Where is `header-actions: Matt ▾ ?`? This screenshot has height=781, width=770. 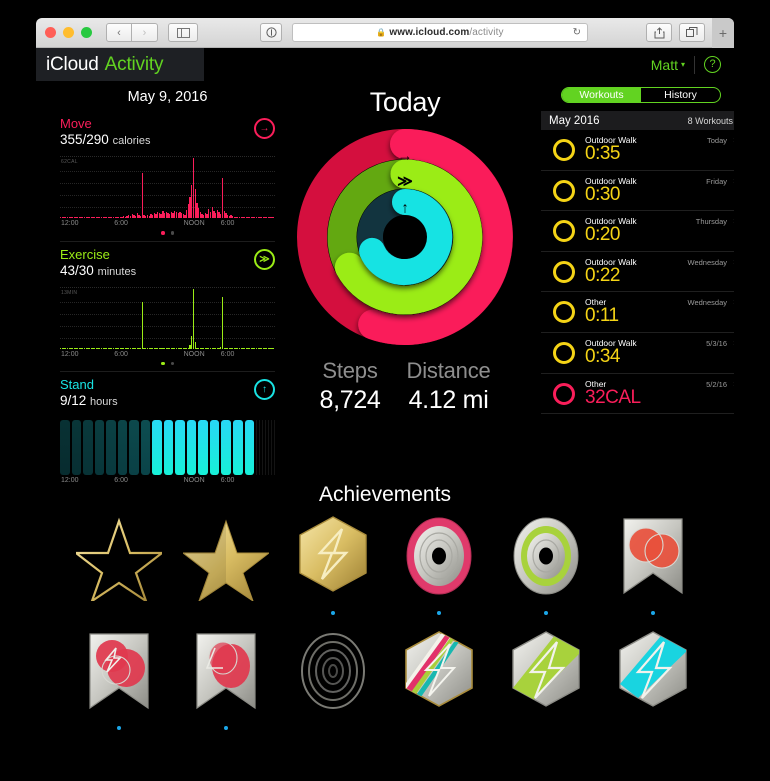 header-actions: Matt ▾ ? is located at coordinates (692, 64).